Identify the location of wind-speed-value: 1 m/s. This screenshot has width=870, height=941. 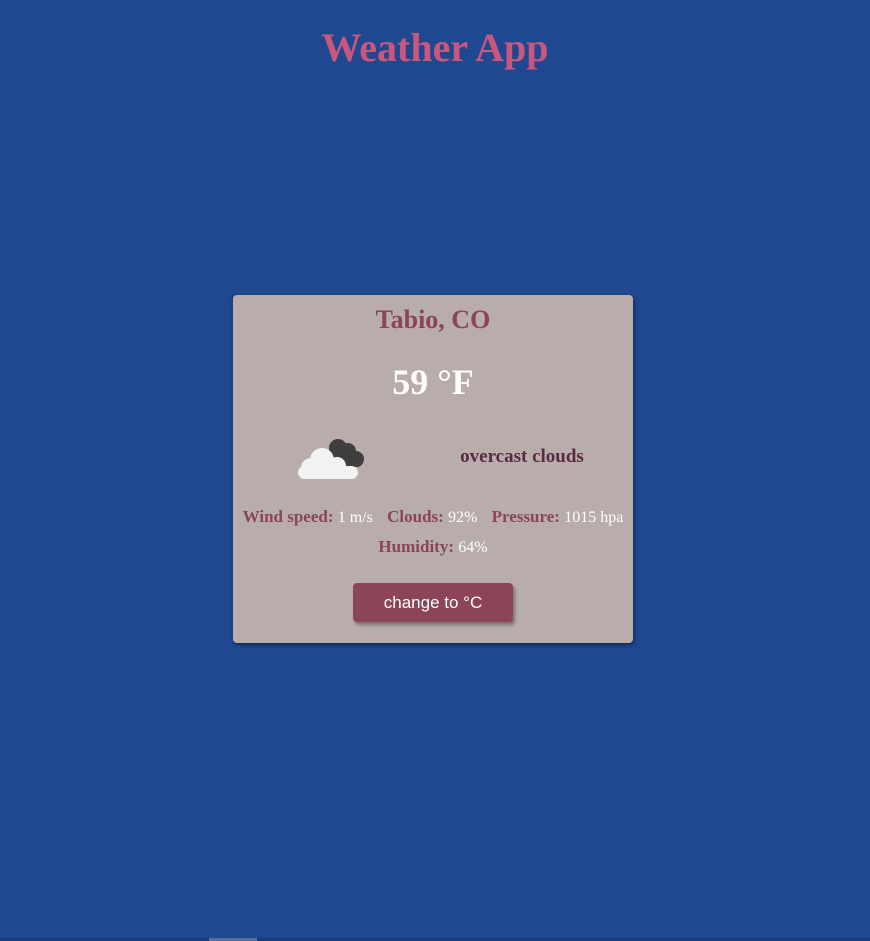
(355, 517).